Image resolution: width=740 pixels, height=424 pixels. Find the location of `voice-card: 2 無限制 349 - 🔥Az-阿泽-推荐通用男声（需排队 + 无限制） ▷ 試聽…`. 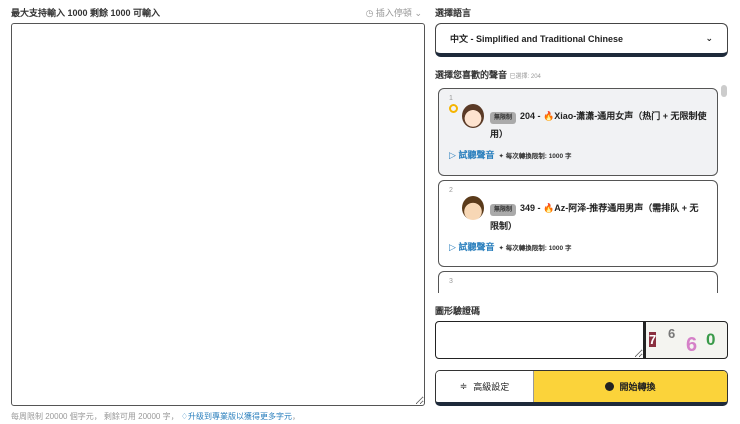

voice-card: 2 無限制 349 - 🔥Az-阿泽-推荐通用男声（需排队 + 无限制） ▷ 試聽… is located at coordinates (578, 223).